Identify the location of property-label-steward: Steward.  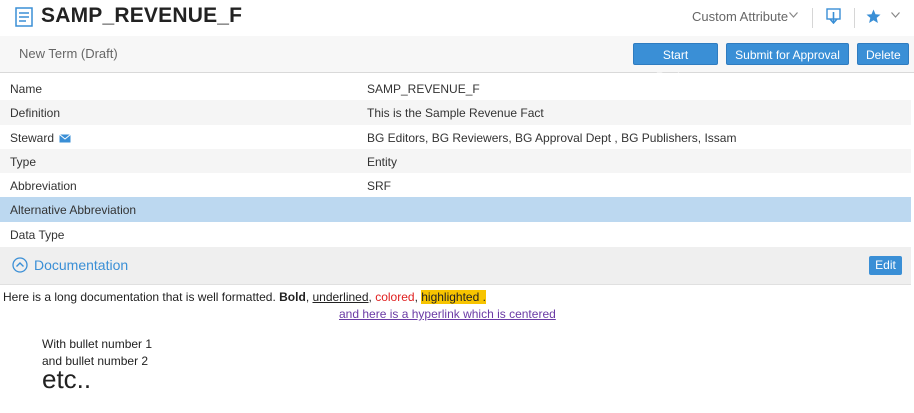
(40, 138).